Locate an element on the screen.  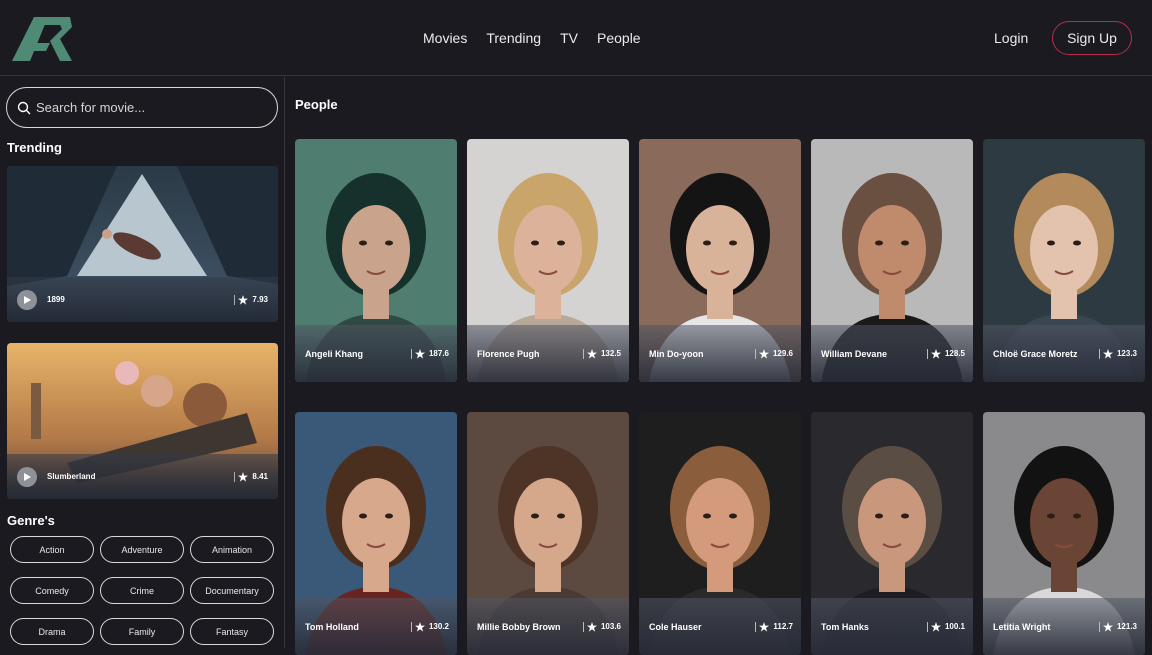
person-card: Letitia Wright 121.3 is located at coordinates (1064, 533).